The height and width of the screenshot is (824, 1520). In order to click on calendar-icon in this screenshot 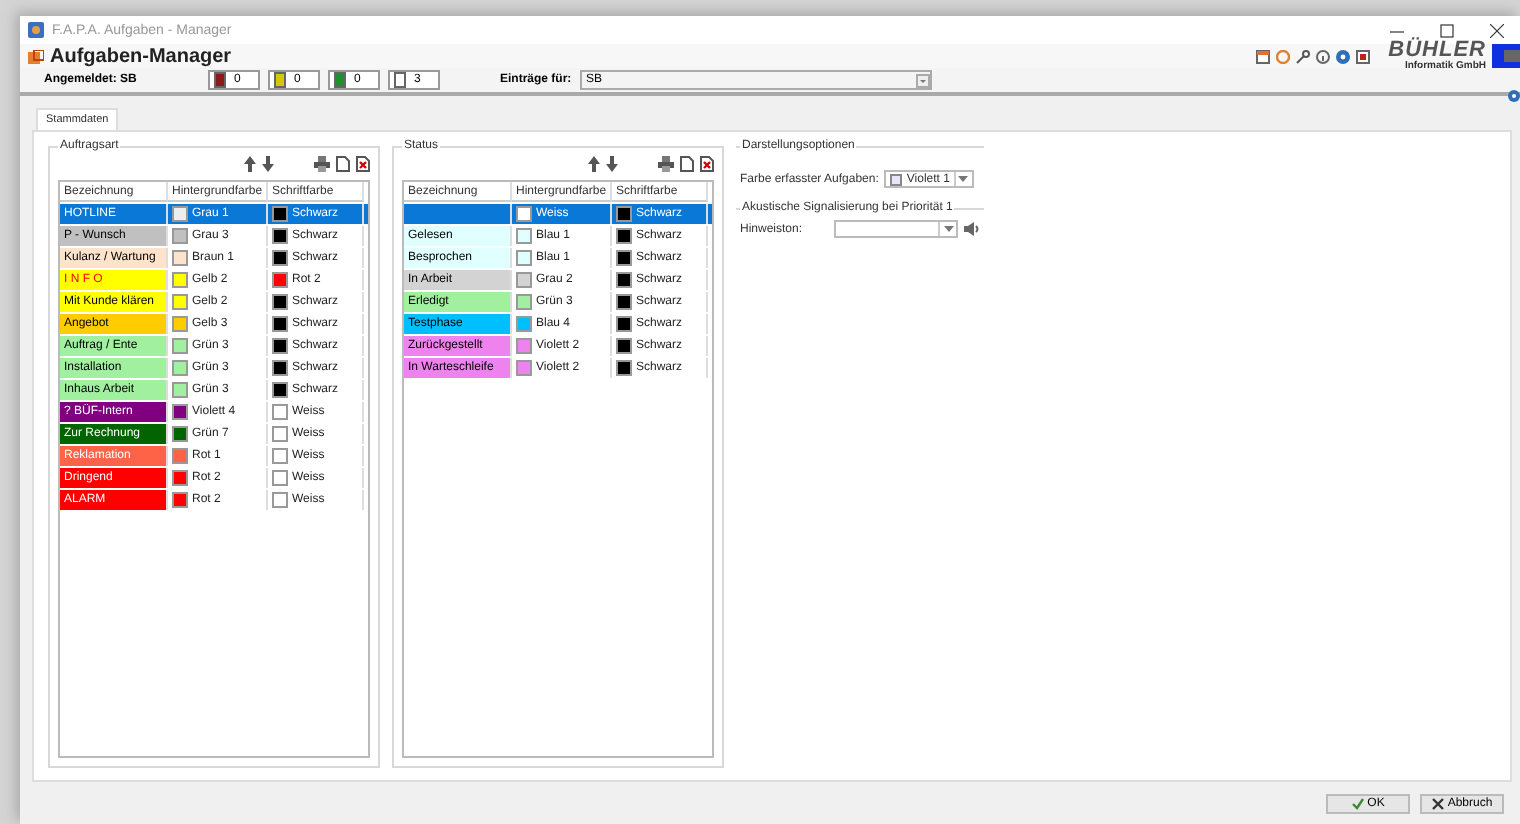, I will do `click(1263, 56)`.